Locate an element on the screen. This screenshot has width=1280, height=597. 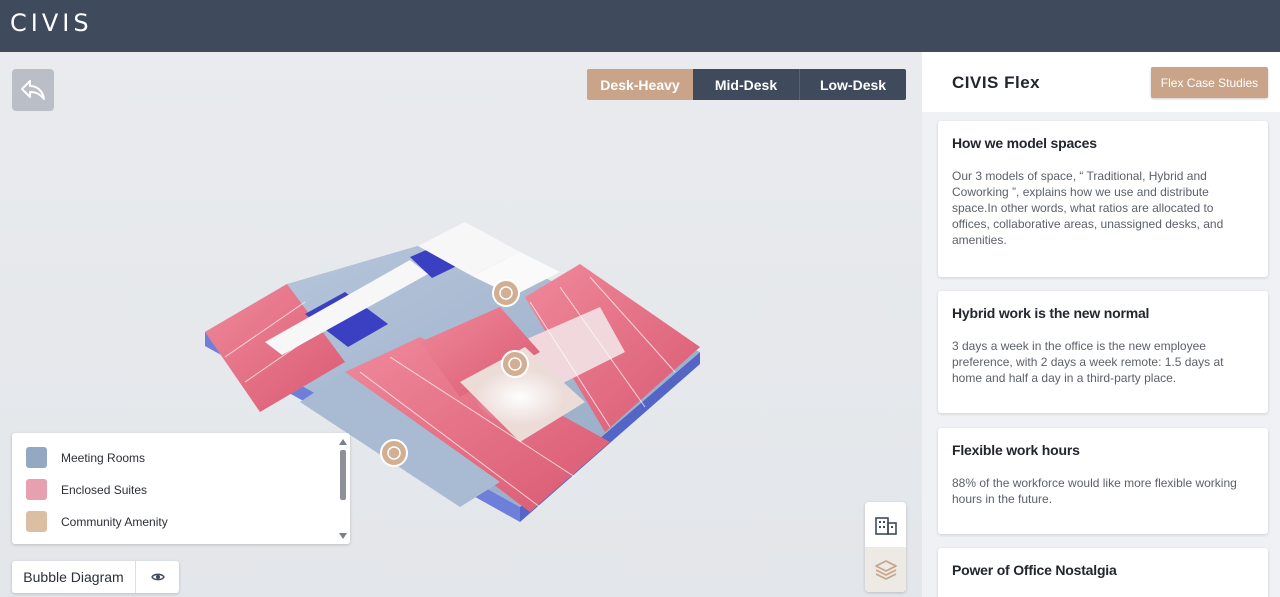
toggle-visibility-button is located at coordinates (157, 577).